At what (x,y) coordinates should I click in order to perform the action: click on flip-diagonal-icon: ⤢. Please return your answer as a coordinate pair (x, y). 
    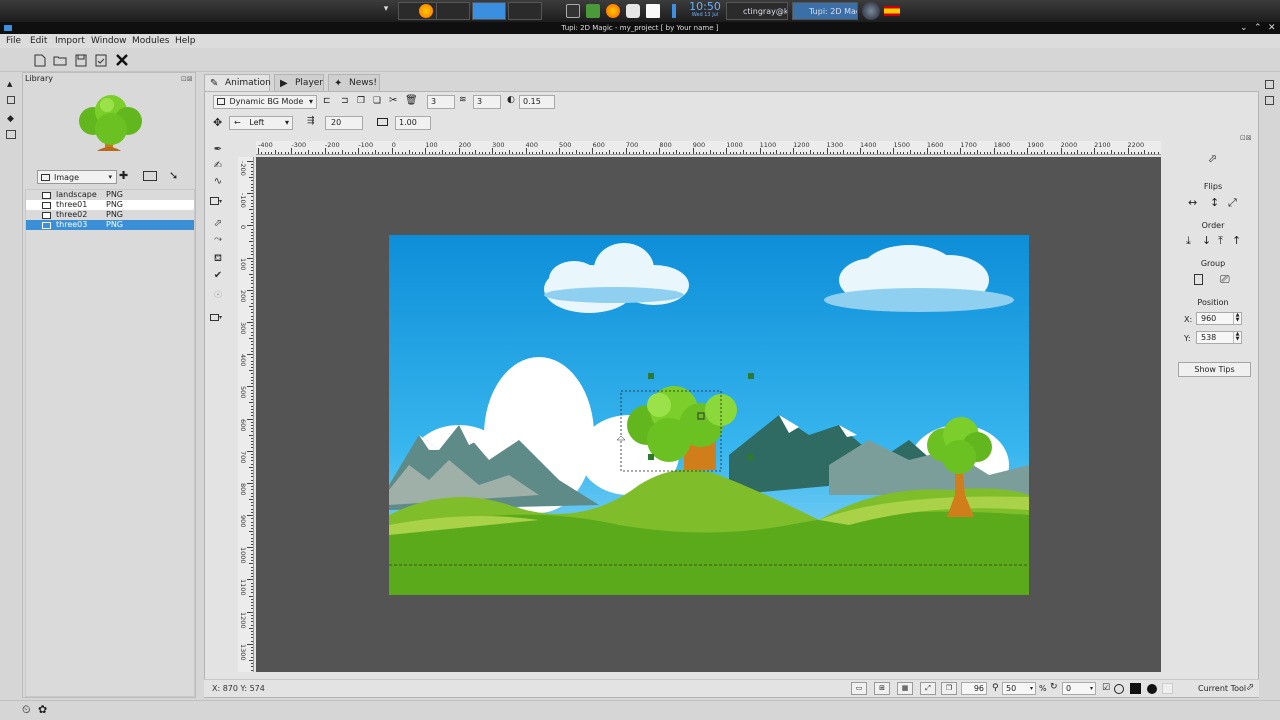
    Looking at the image, I should click on (1232, 203).